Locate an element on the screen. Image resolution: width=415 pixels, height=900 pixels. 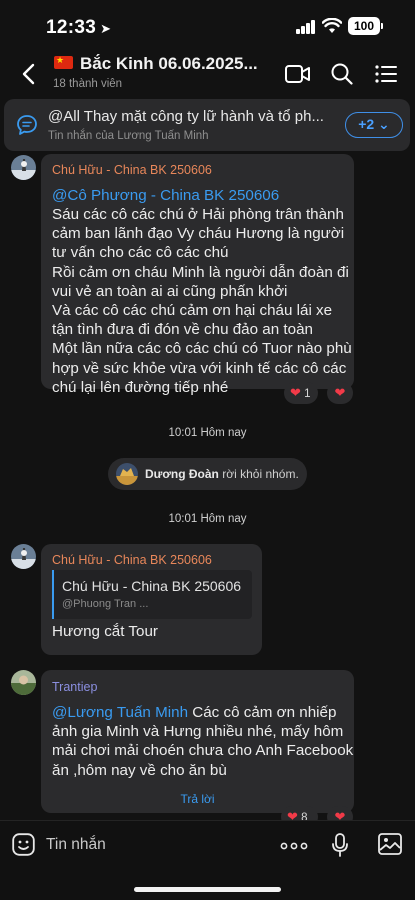
clock-text: 12:33 is located at coordinates (71, 27).